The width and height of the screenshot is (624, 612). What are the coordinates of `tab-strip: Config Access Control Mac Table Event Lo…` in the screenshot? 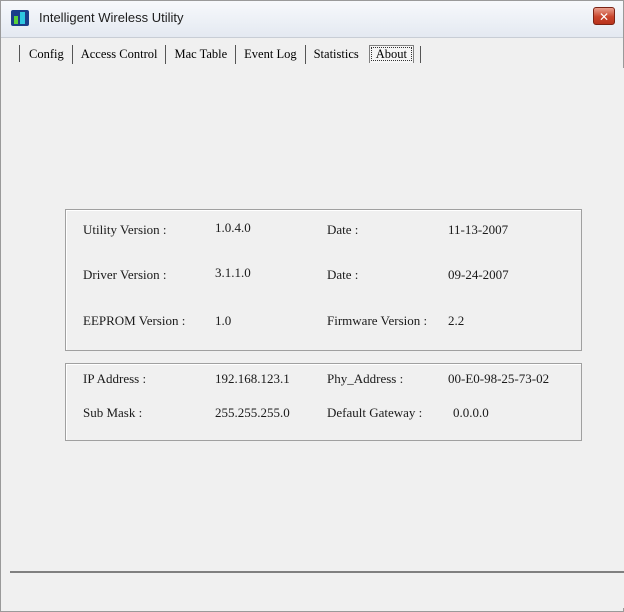 It's located at (220, 54).